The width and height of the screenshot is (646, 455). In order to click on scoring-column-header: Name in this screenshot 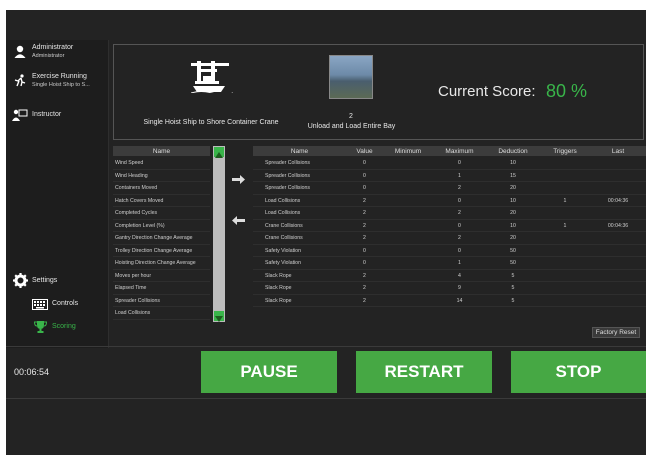, I will do `click(299, 151)`.